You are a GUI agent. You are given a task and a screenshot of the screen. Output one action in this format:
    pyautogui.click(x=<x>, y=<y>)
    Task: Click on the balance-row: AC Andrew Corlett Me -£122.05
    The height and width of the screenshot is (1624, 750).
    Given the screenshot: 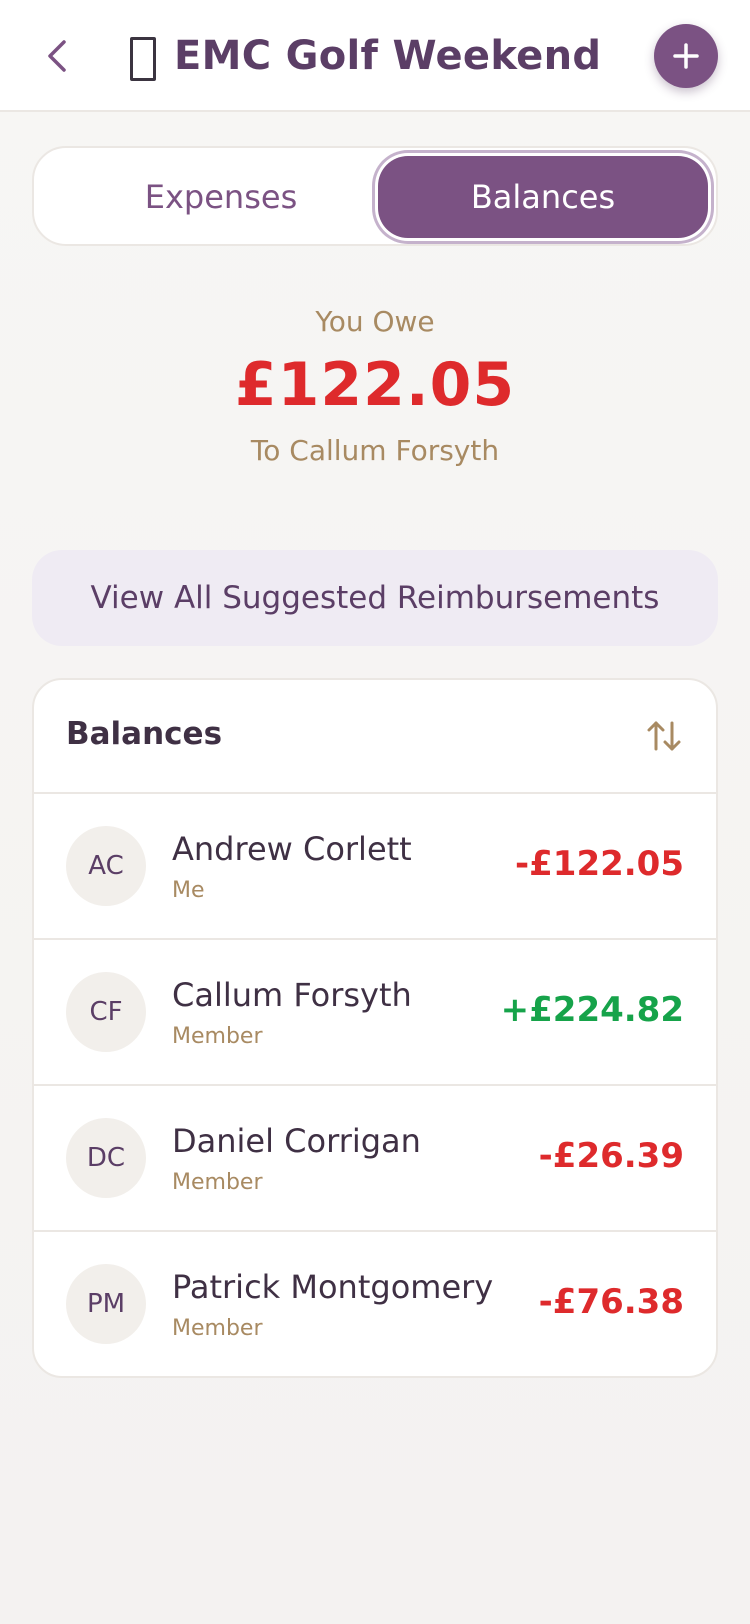 What is the action you would take?
    pyautogui.click(x=375, y=867)
    